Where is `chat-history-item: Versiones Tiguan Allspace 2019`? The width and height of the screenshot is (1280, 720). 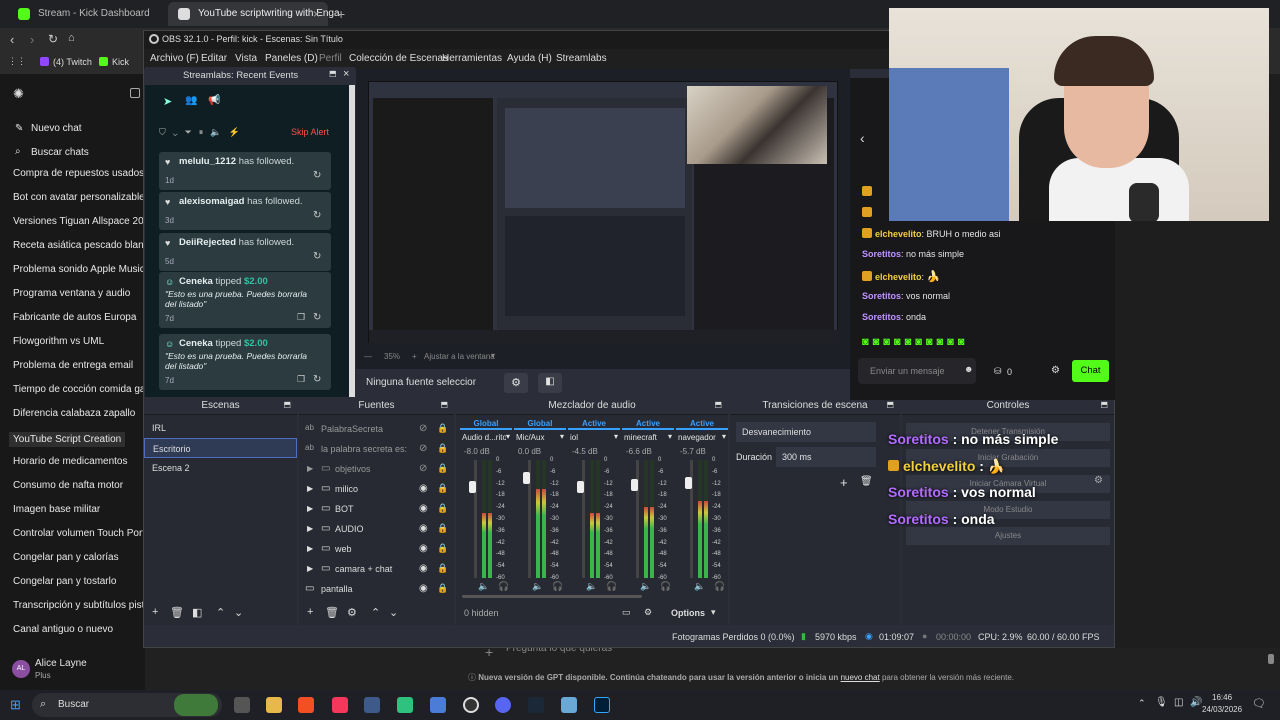 chat-history-item: Versiones Tiguan Allspace 2019 is located at coordinates (84, 221).